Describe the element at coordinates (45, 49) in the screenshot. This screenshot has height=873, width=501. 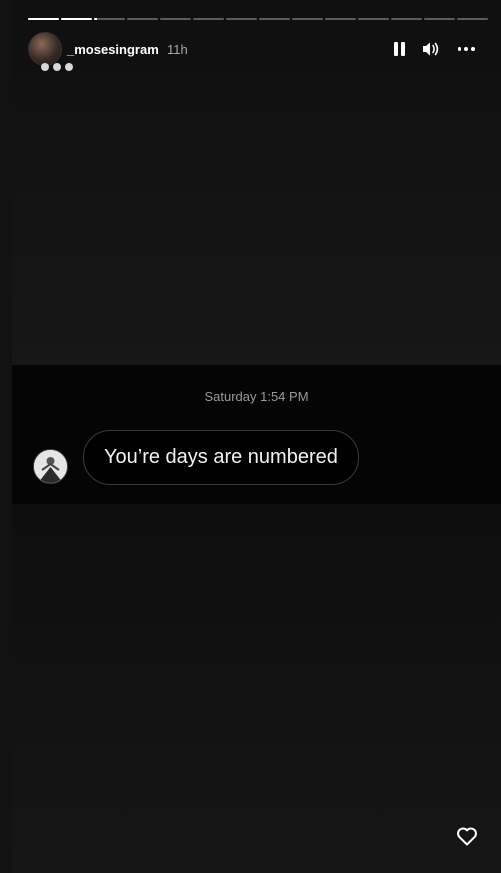
I see `avatar` at that location.